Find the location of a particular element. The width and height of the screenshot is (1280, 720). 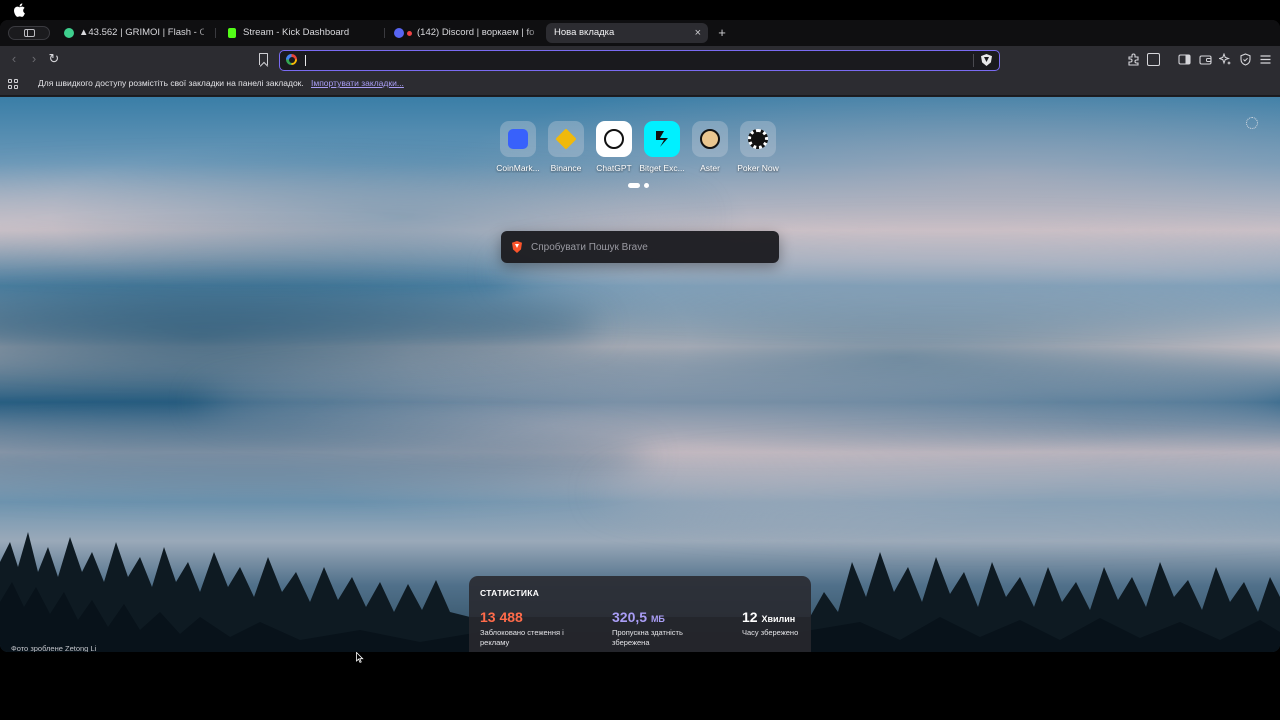

chatgpt-icon is located at coordinates (614, 139).